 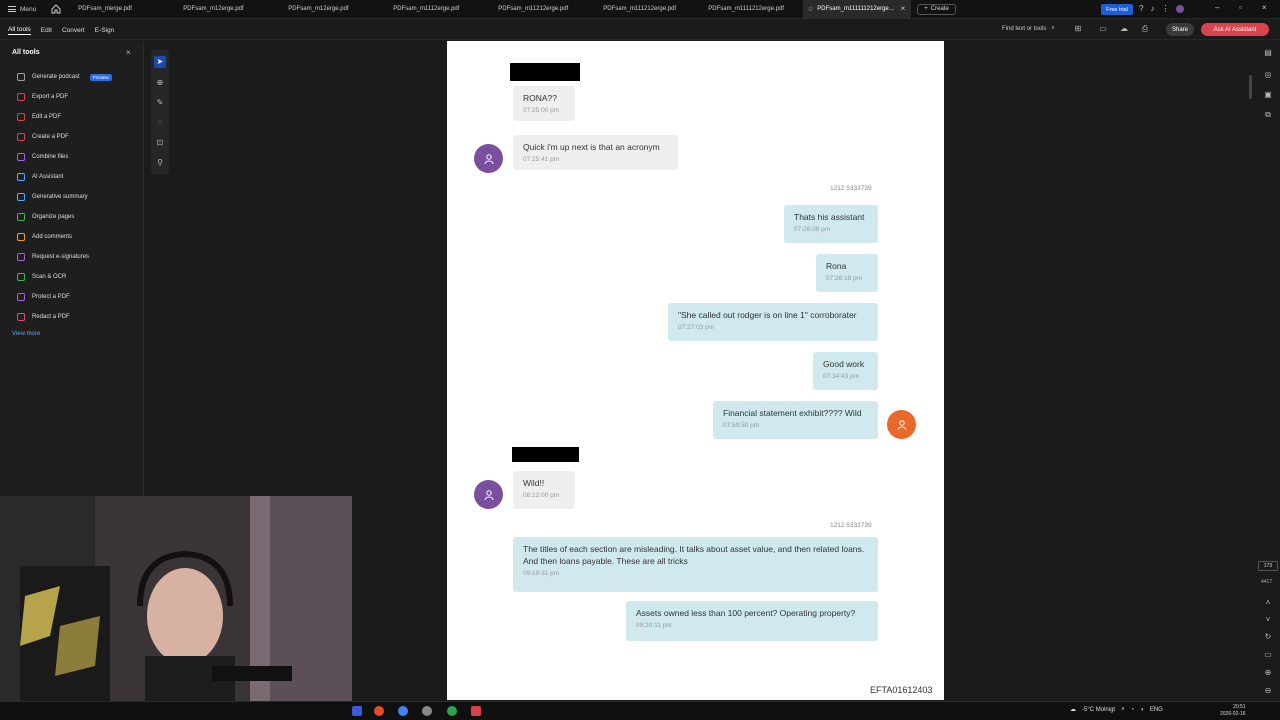 What do you see at coordinates (1264, 7) in the screenshot?
I see `close-window-icon: ×` at bounding box center [1264, 7].